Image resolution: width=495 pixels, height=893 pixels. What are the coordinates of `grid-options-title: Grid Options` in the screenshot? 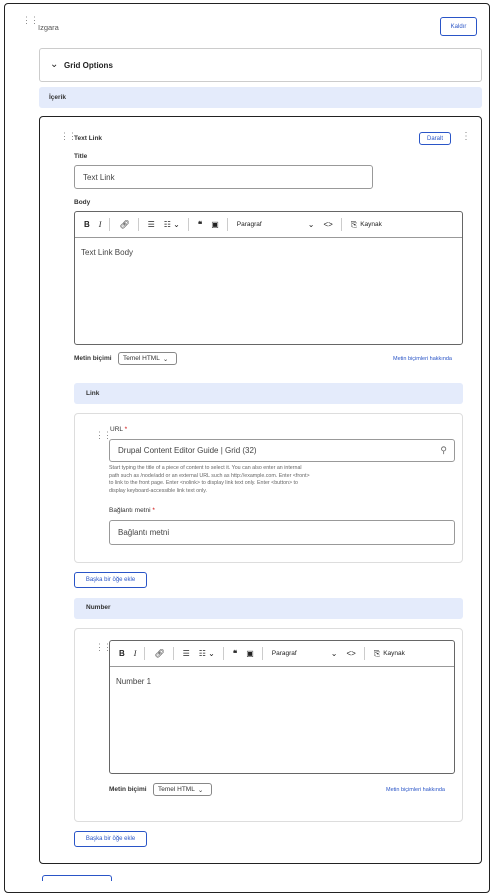 It's located at (88, 65).